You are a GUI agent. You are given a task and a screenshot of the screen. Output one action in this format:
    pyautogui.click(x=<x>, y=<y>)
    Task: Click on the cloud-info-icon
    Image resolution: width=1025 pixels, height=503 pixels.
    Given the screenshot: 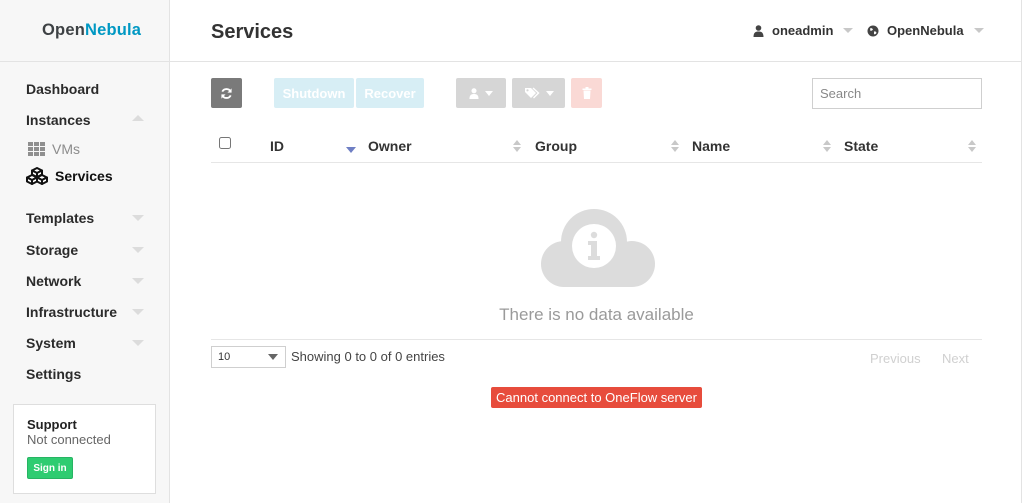 What is the action you would take?
    pyautogui.click(x=598, y=248)
    